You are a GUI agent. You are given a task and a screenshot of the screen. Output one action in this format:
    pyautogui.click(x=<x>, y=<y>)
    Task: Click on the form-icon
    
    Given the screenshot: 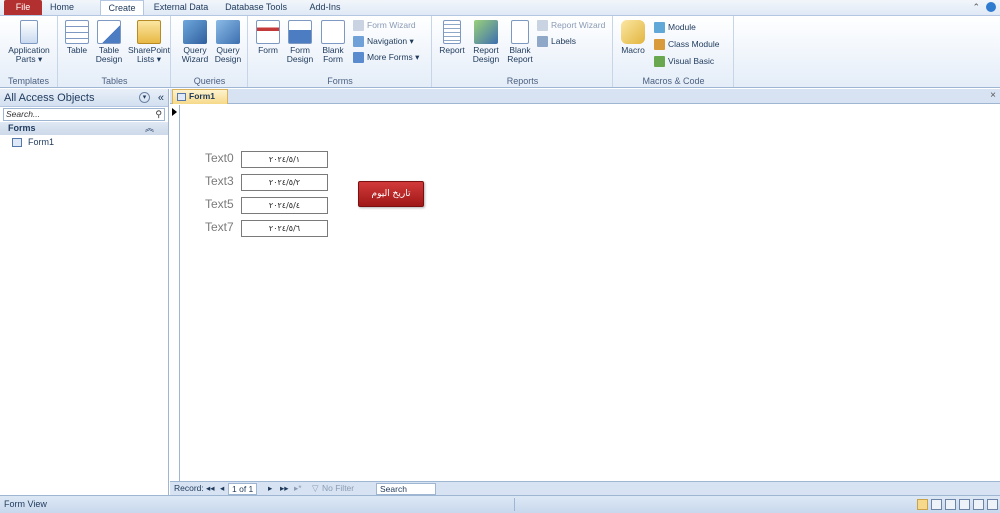 What is the action you would take?
    pyautogui.click(x=268, y=32)
    